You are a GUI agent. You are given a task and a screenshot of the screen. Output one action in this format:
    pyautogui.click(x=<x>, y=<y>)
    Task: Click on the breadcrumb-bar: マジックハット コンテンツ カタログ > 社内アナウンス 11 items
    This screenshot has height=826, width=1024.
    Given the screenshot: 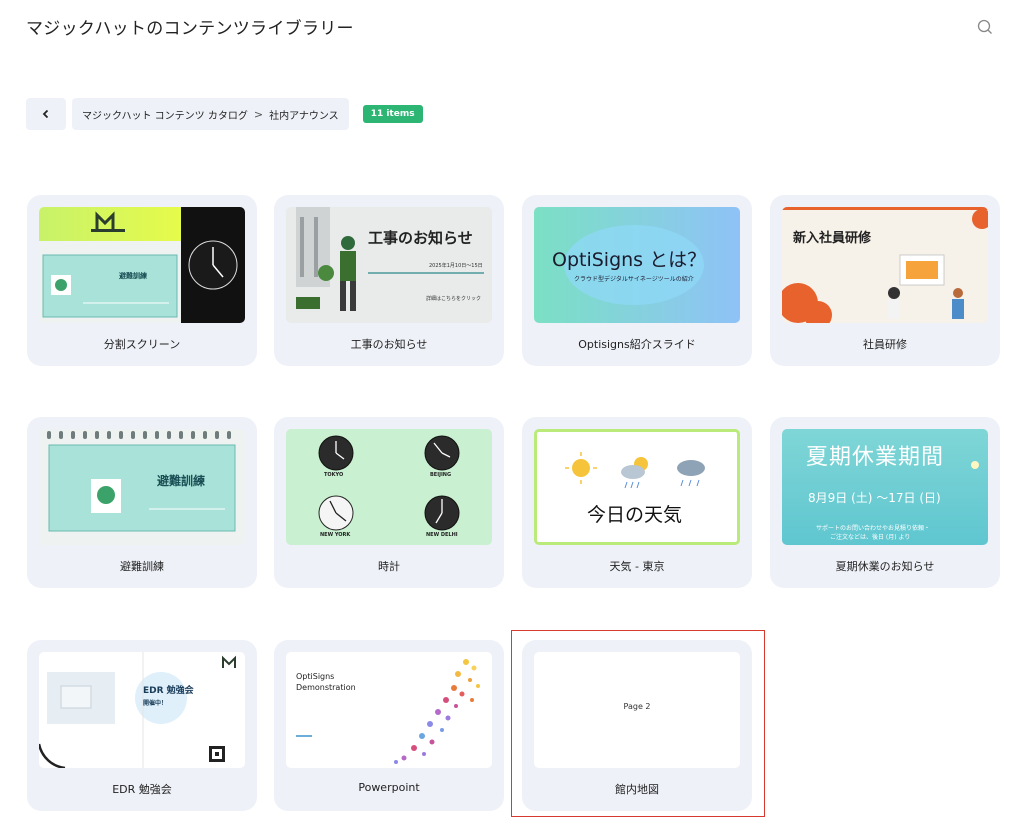 What is the action you would take?
    pyautogui.click(x=224, y=114)
    